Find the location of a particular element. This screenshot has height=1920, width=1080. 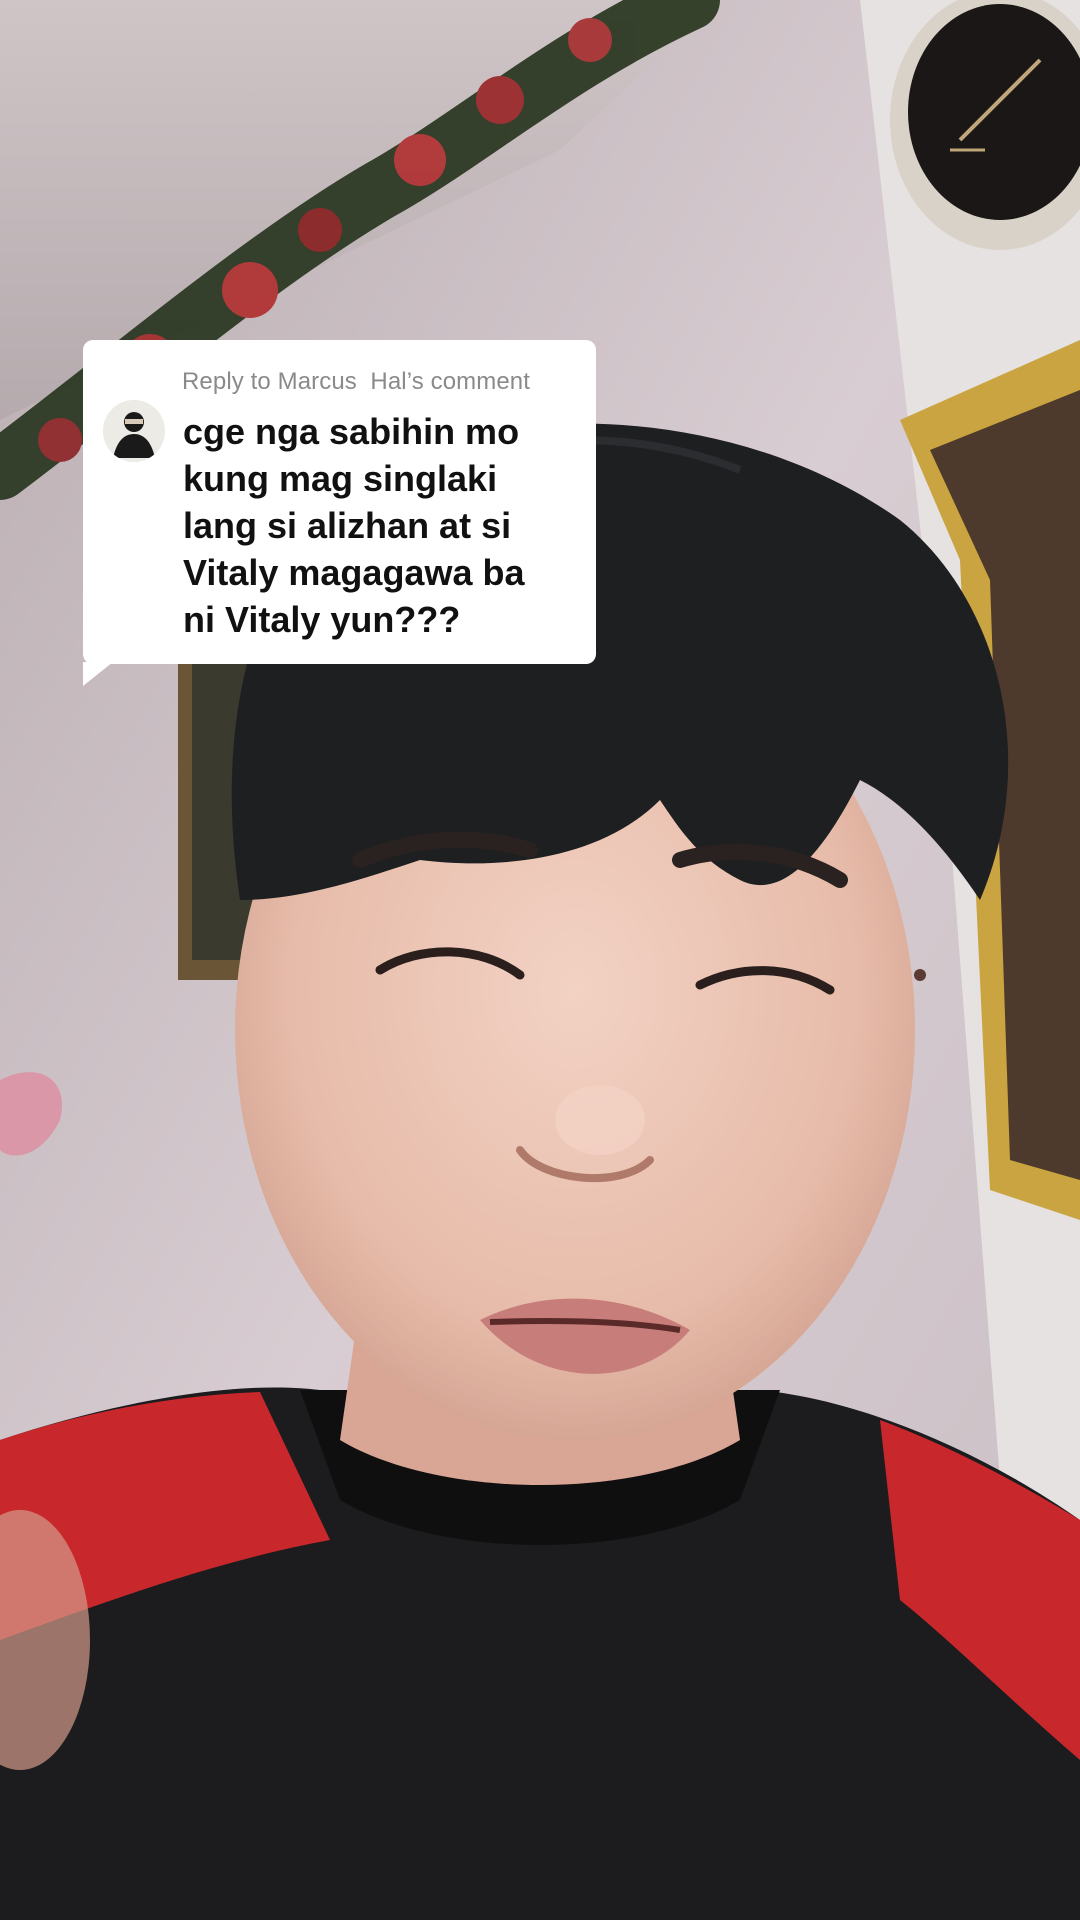

reply-line: cge nga sabihin mo is located at coordinates (351, 431).